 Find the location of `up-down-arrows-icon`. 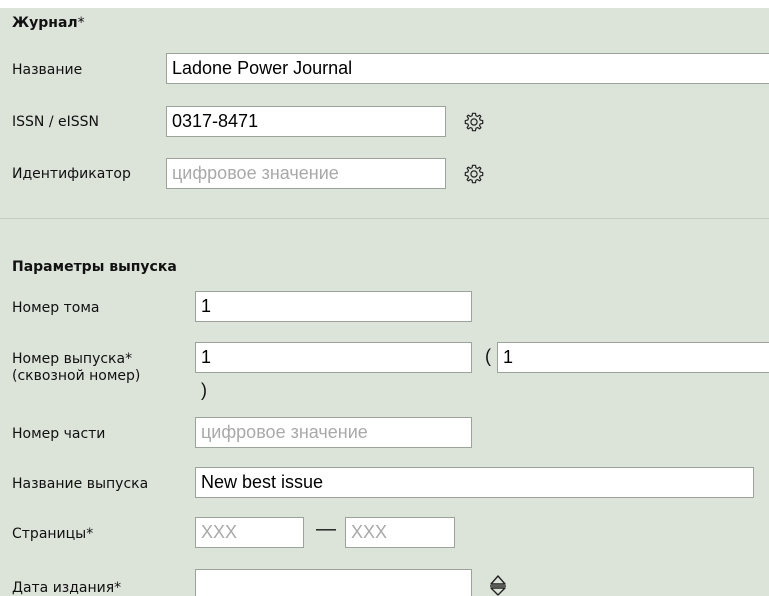

up-down-arrows-icon is located at coordinates (498, 584).